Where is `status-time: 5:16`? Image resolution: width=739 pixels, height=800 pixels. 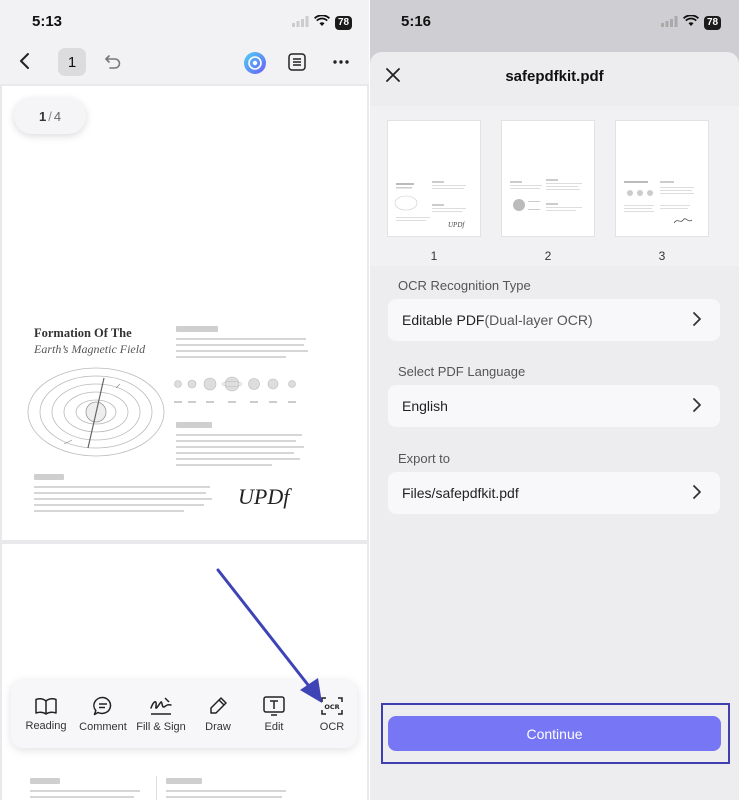
status-time: 5:16 is located at coordinates (416, 21).